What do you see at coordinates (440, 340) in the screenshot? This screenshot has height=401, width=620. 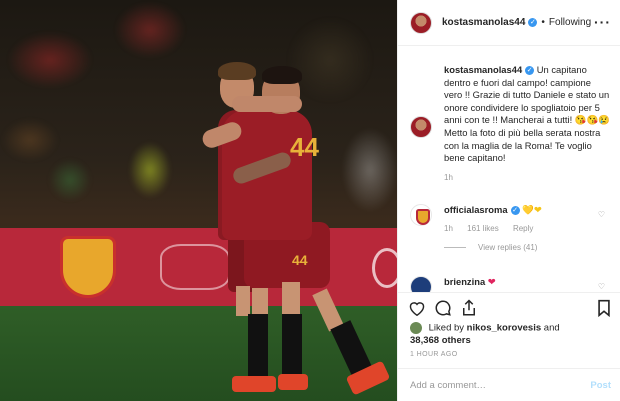 I see `others-count: 38,368 others` at bounding box center [440, 340].